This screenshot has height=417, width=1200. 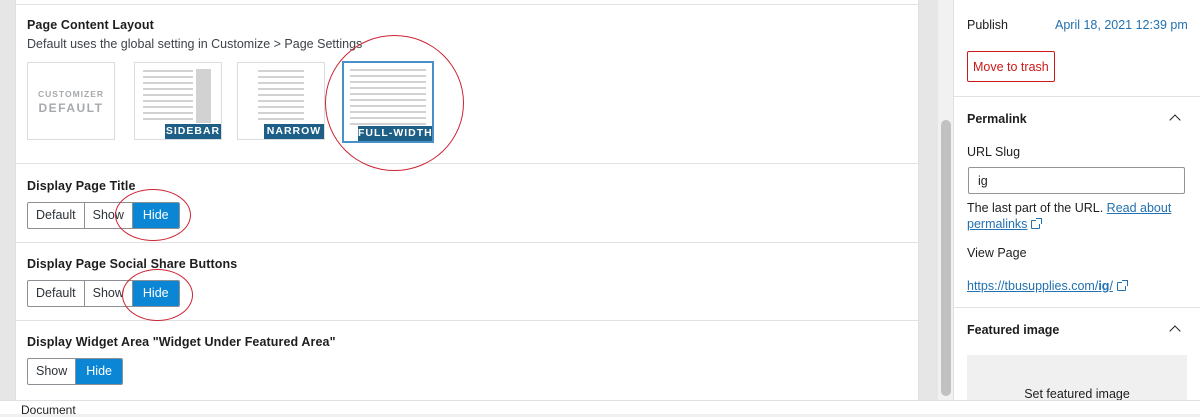 I want to click on layout-option-sidebar: SIDEBAR, so click(x=178, y=101).